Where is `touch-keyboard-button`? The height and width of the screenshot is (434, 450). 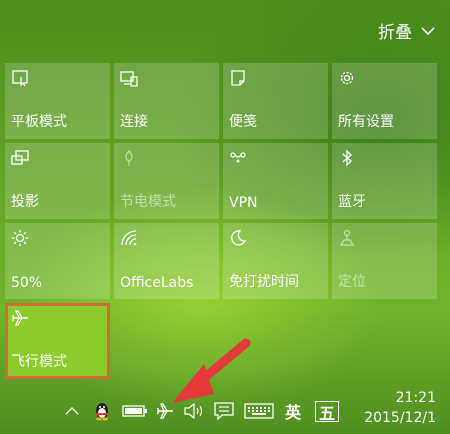 touch-keyboard-button is located at coordinates (259, 411).